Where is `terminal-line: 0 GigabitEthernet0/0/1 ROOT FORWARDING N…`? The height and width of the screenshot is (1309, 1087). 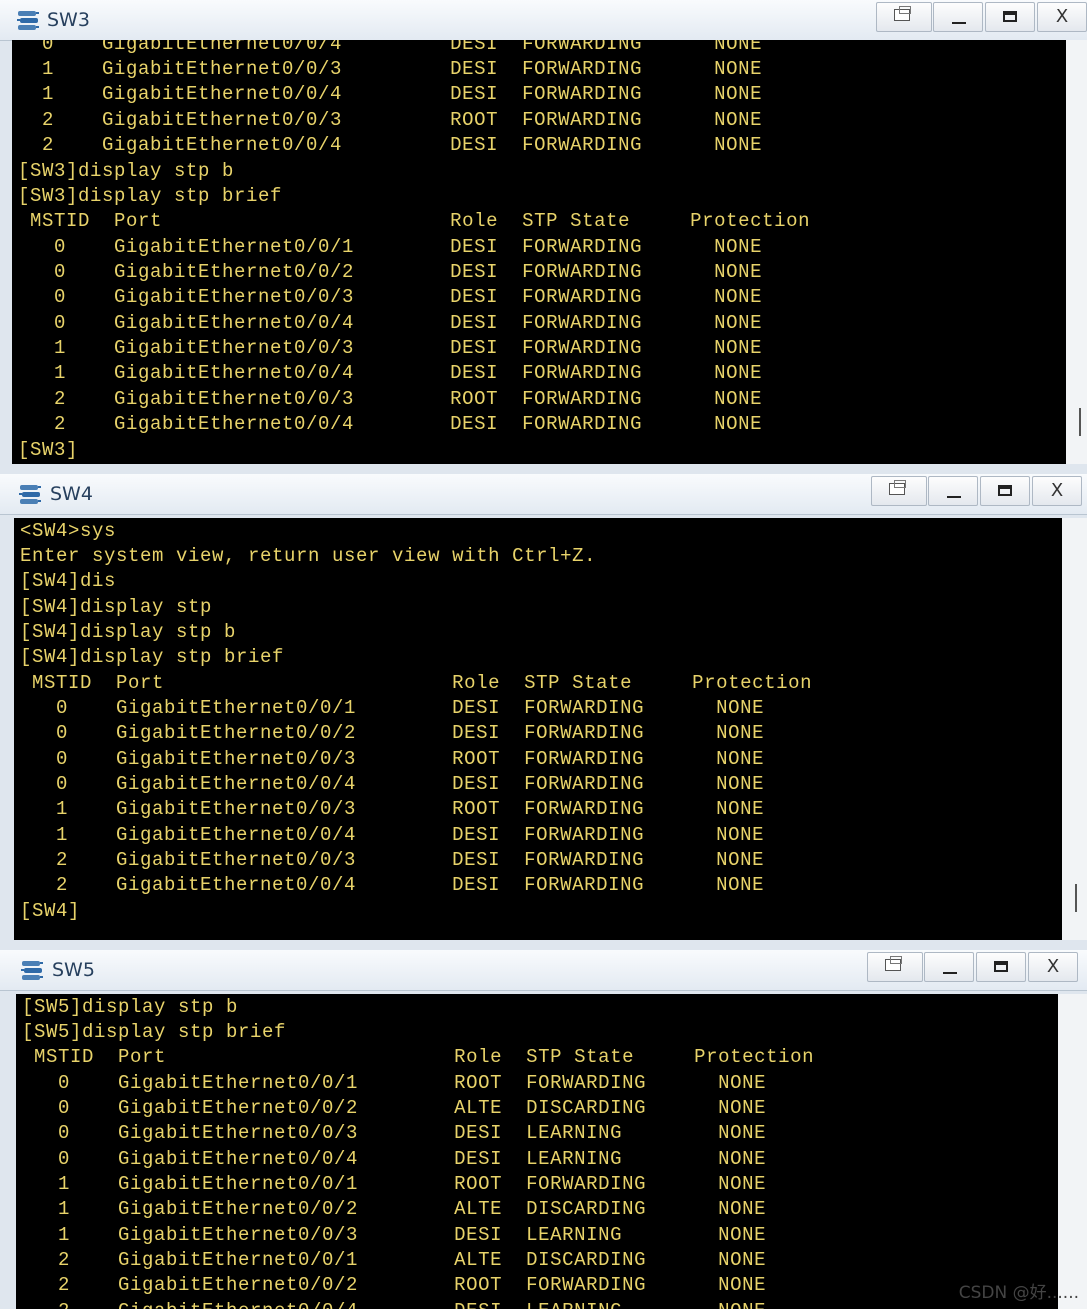
terminal-line: 0 GigabitEthernet0/0/1 ROOT FORWARDING N… is located at coordinates (394, 1083).